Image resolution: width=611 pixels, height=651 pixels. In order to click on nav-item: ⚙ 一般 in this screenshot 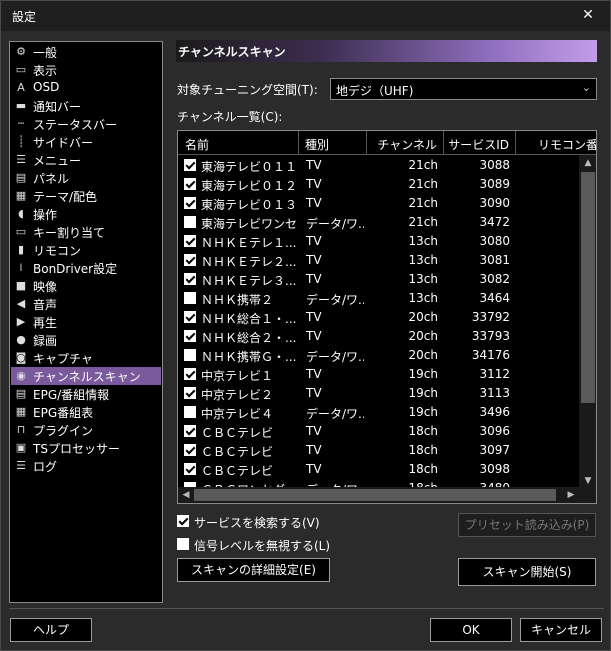, I will do `click(86, 52)`.